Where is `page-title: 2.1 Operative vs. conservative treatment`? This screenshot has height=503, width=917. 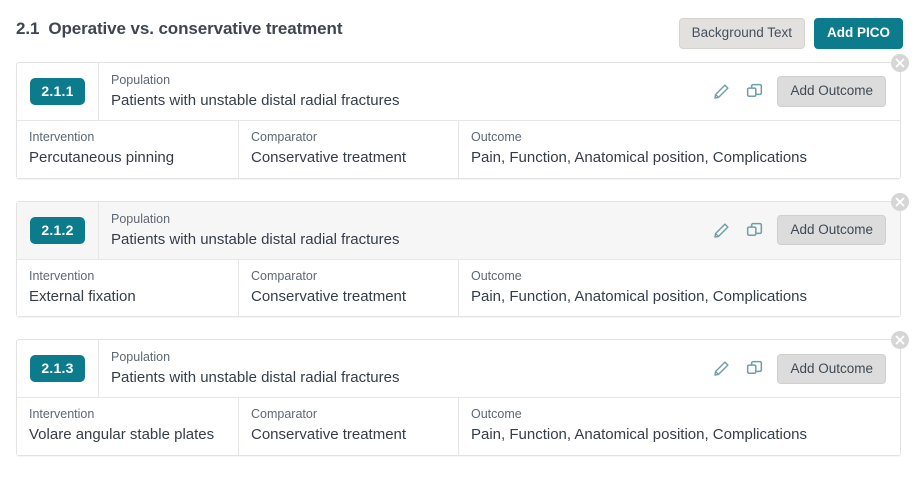 page-title: 2.1 Operative vs. conservative treatment is located at coordinates (179, 29).